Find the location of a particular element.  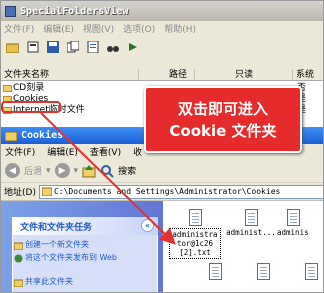

column-header-path: 路径 is located at coordinates (167, 74).